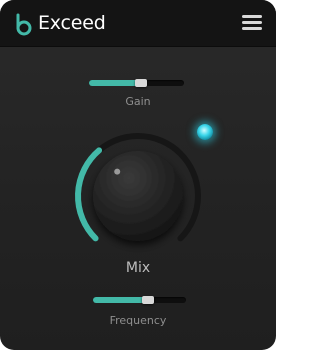 This screenshot has width=320, height=350. I want to click on mix-label: Mix, so click(138, 268).